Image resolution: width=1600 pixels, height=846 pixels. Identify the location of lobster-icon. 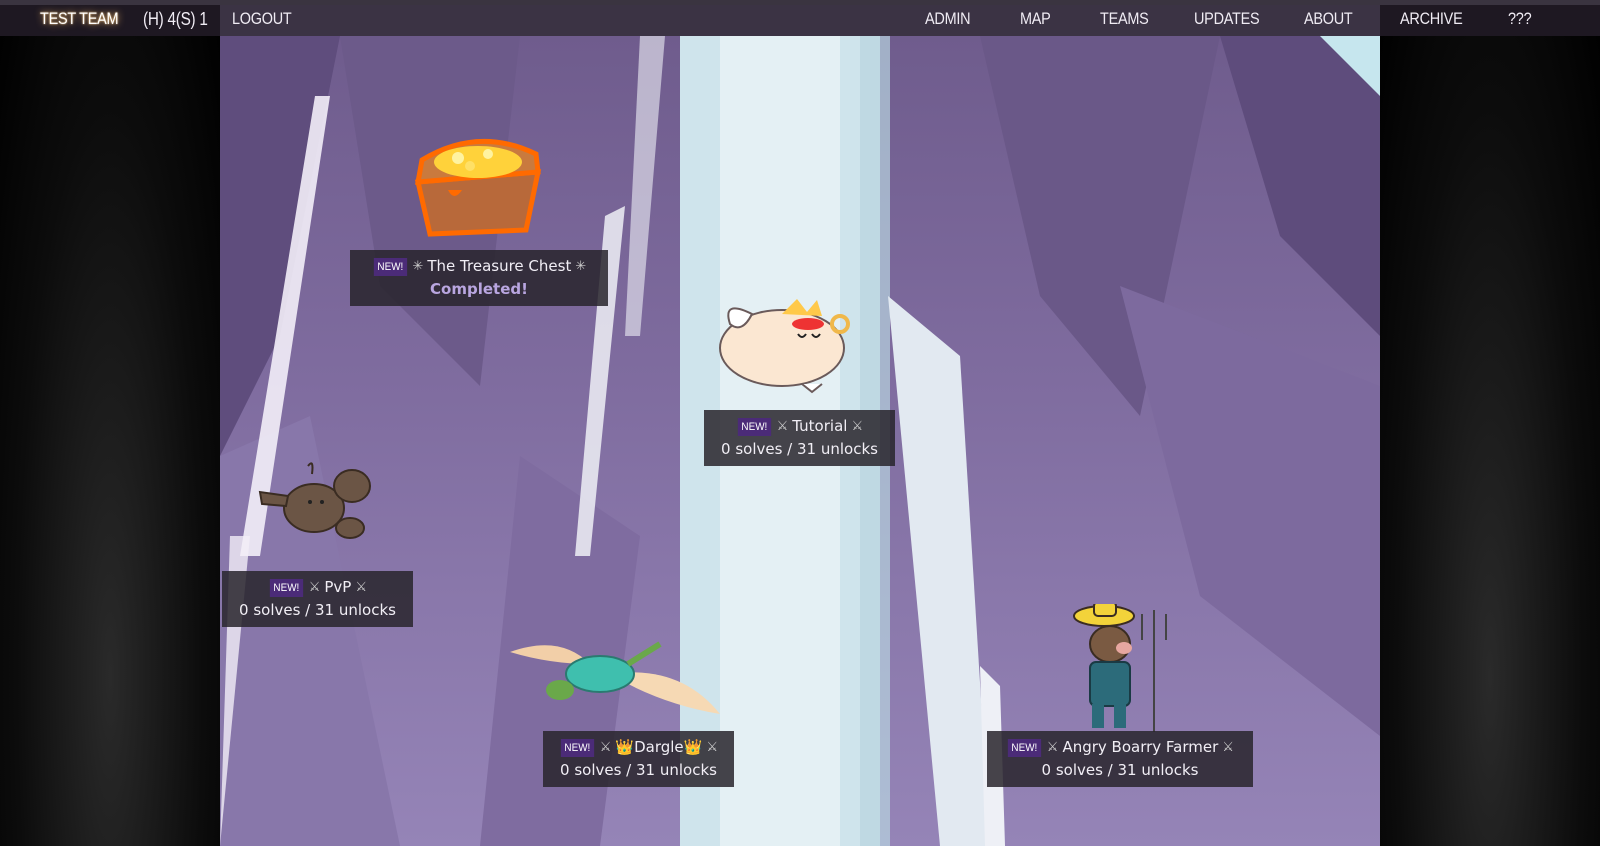
(314, 501).